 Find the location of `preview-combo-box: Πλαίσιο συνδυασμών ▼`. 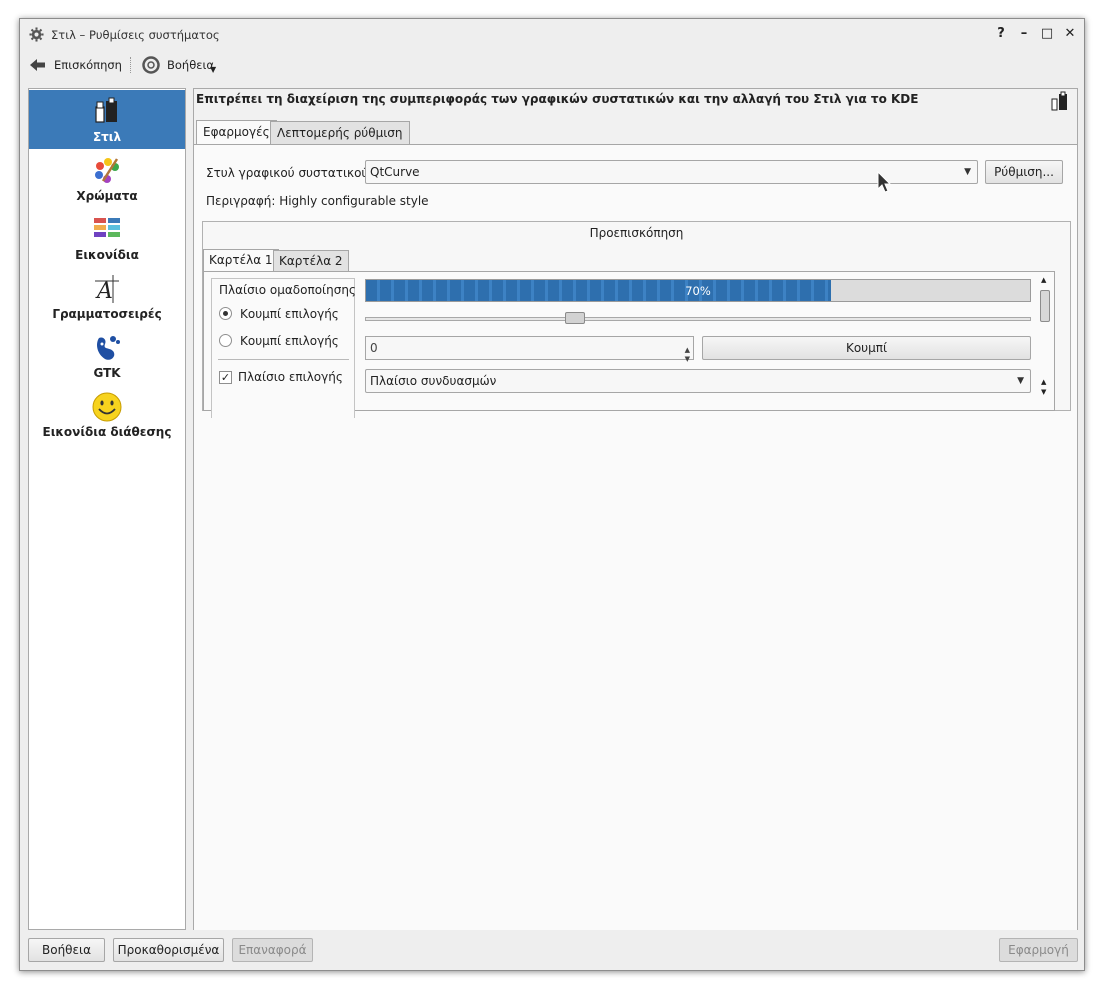

preview-combo-box: Πλαίσιο συνδυασμών ▼ is located at coordinates (698, 381).